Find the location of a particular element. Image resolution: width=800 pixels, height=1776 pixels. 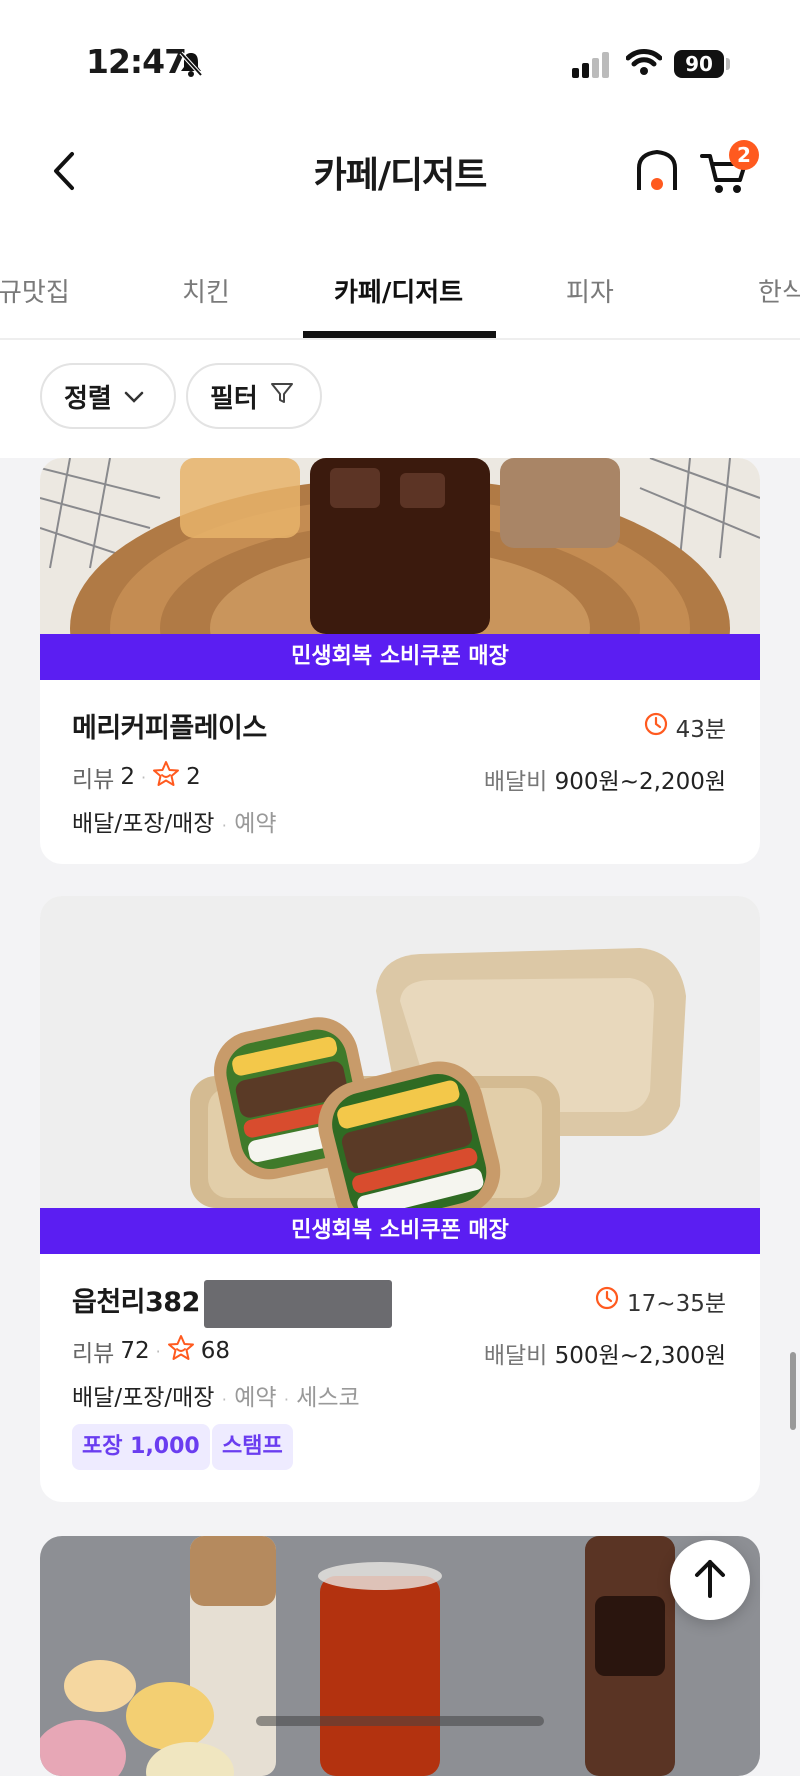

review-count: 2 is located at coordinates (127, 777).